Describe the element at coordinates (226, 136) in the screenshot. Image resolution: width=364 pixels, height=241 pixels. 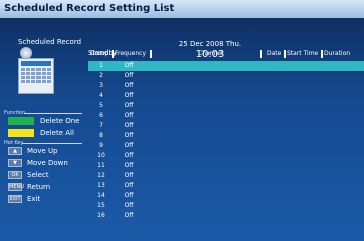
I see `table-row: 8 Off` at that location.